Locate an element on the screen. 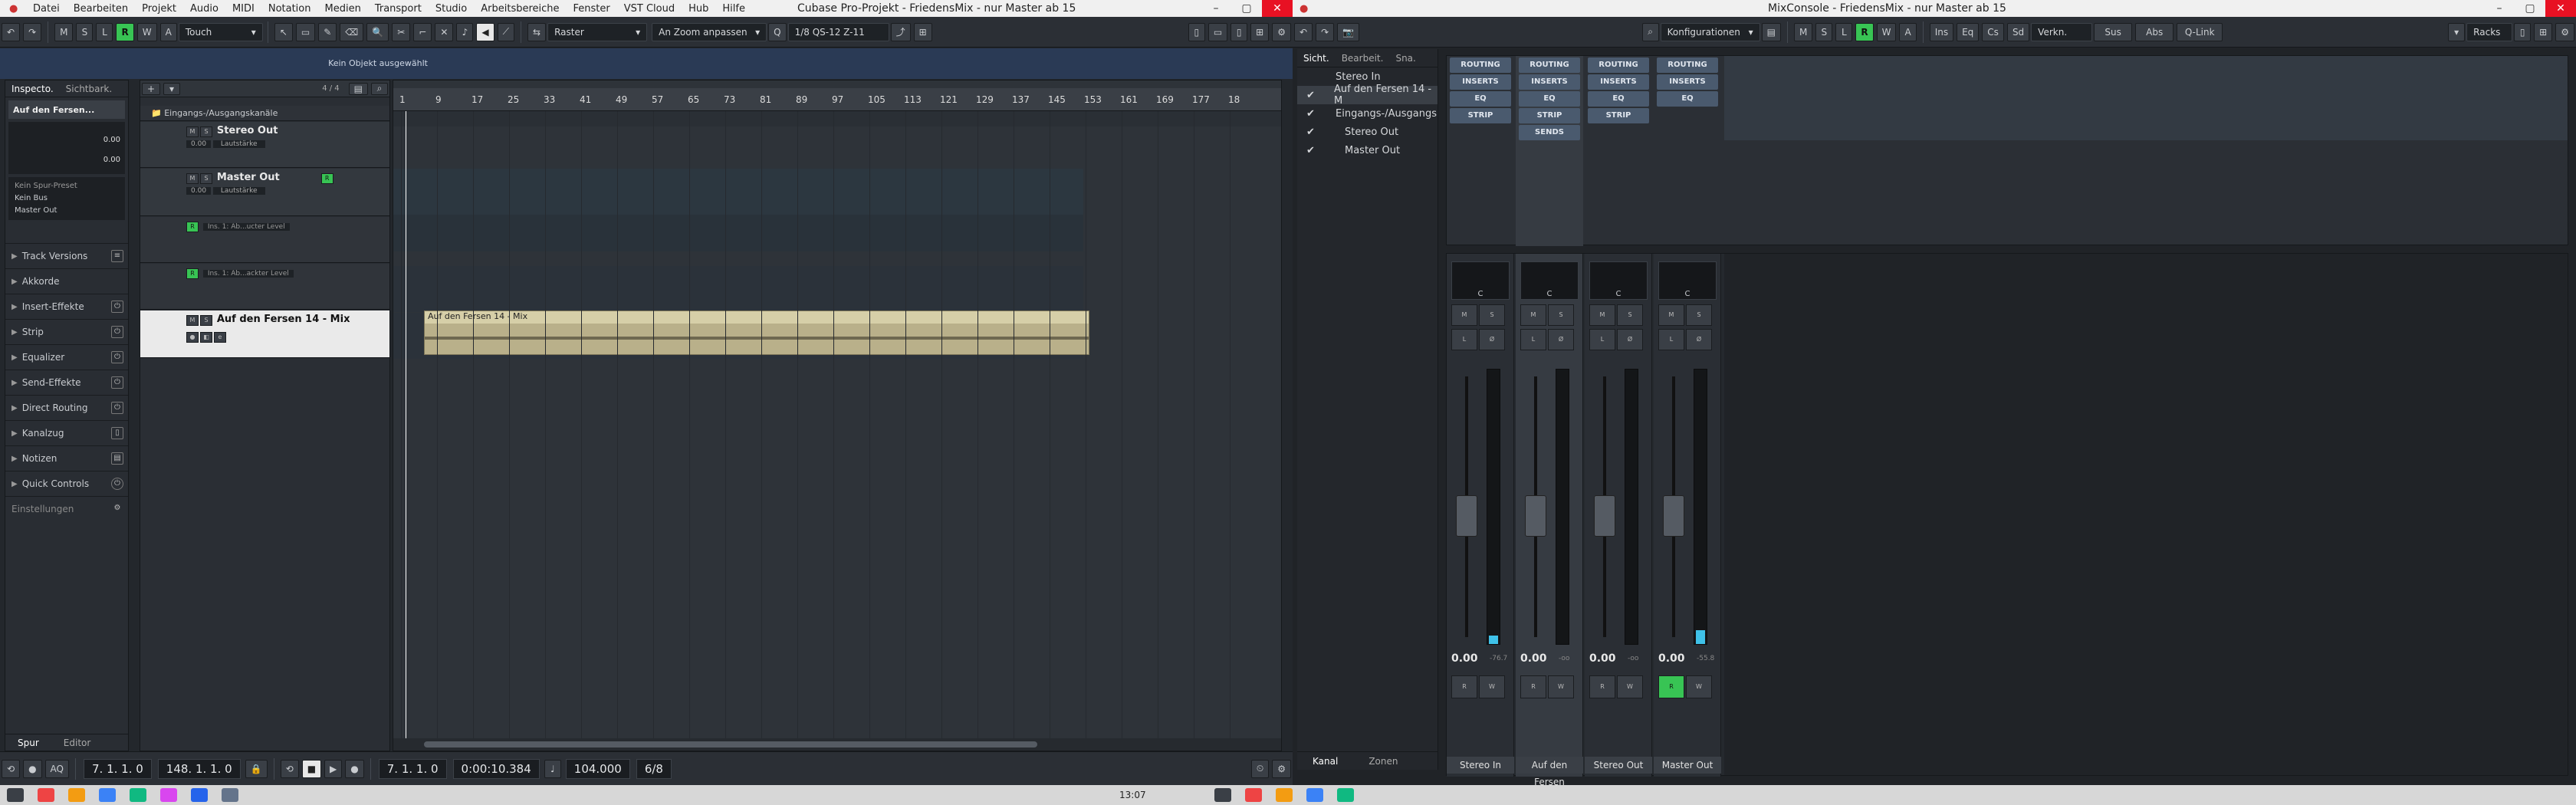 The image size is (2576, 805). section-strip: ▶ Strip ⏻ is located at coordinates (66, 332).